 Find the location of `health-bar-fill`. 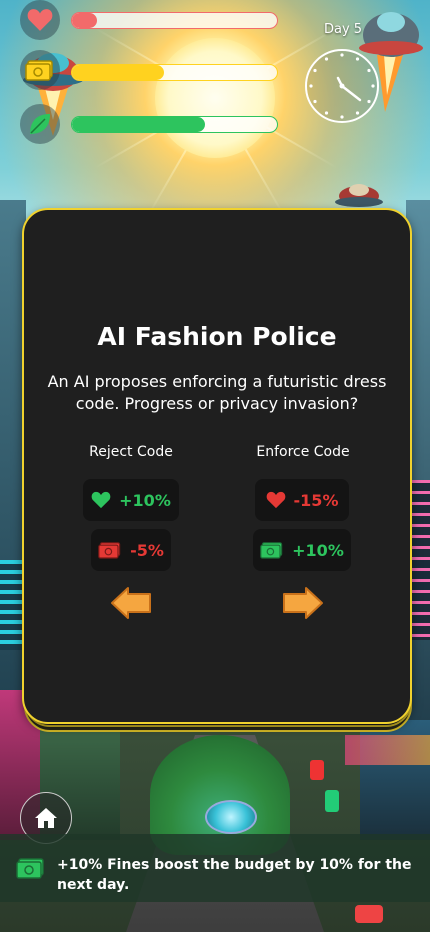

health-bar-fill is located at coordinates (84, 20).